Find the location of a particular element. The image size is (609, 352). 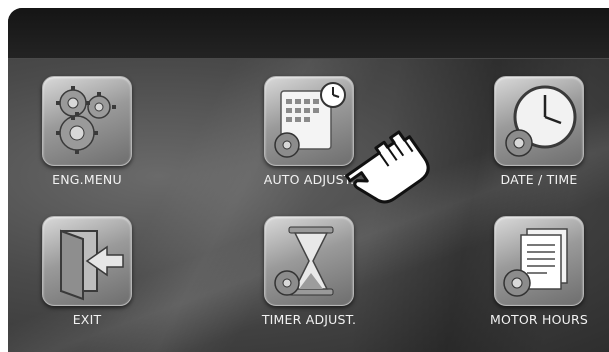

exit-door-icon is located at coordinates (87, 261).